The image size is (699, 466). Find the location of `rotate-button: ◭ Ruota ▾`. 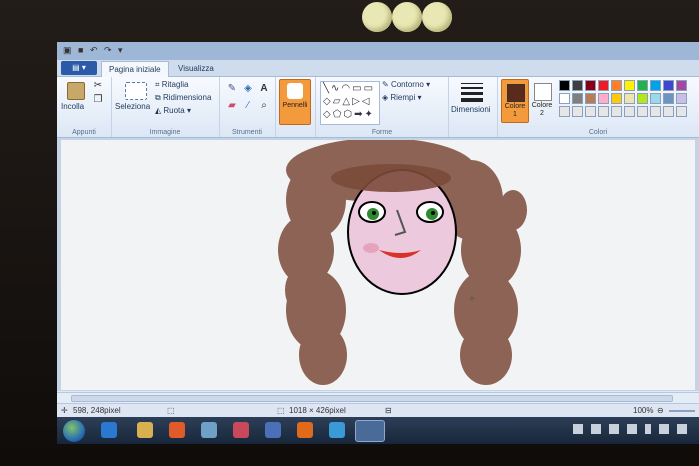

rotate-button: ◭ Ruota ▾ is located at coordinates (173, 110).